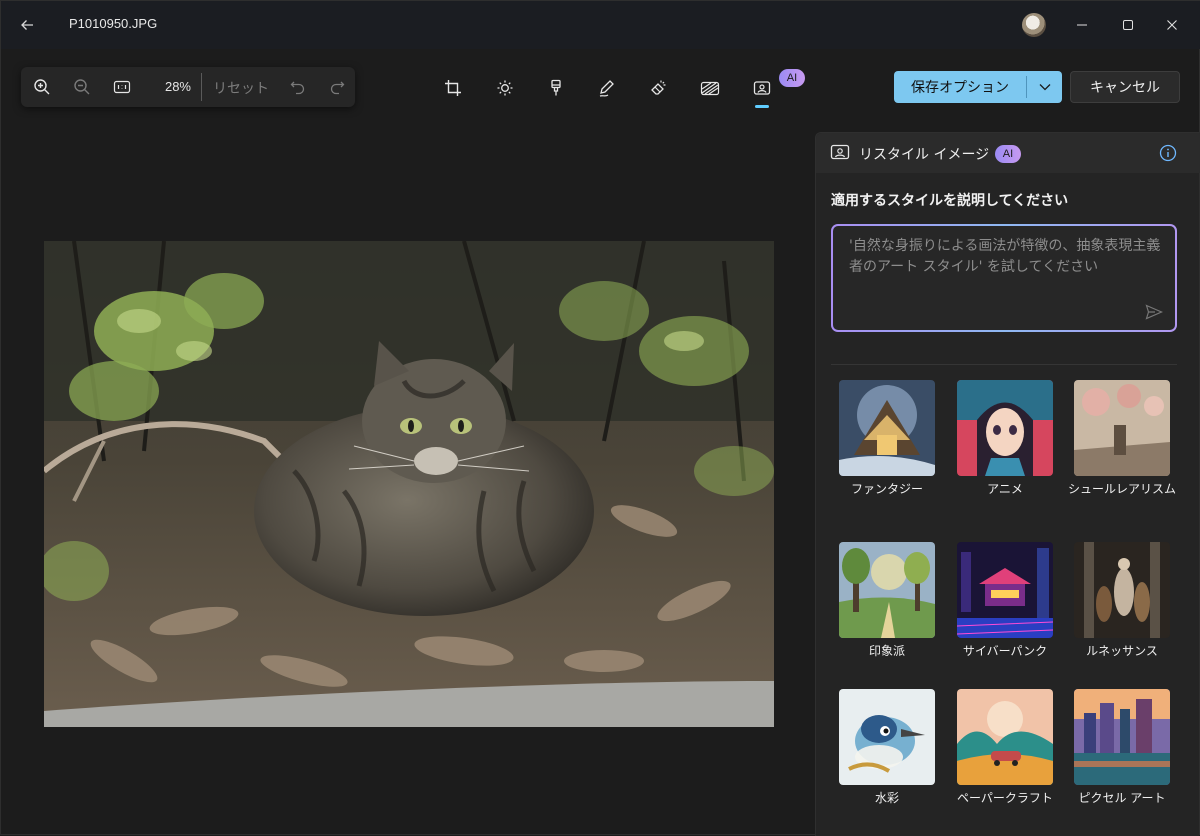  I want to click on redo-icon, so click(337, 88).